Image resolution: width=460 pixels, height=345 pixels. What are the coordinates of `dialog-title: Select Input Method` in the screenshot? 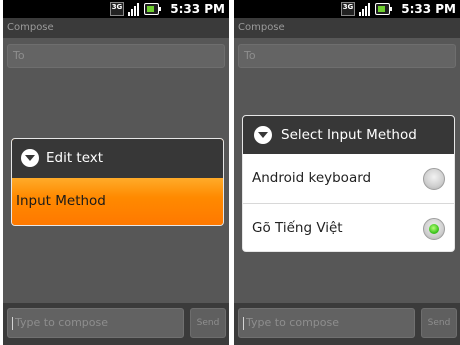 It's located at (349, 135).